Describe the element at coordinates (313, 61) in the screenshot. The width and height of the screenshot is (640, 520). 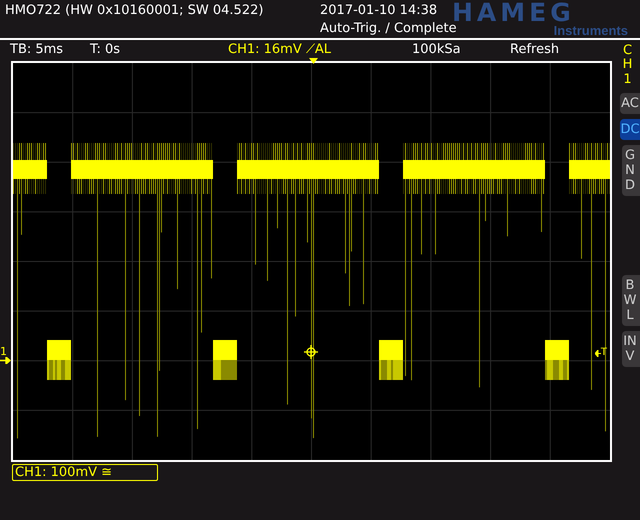
I see `trigger-position-icon` at that location.